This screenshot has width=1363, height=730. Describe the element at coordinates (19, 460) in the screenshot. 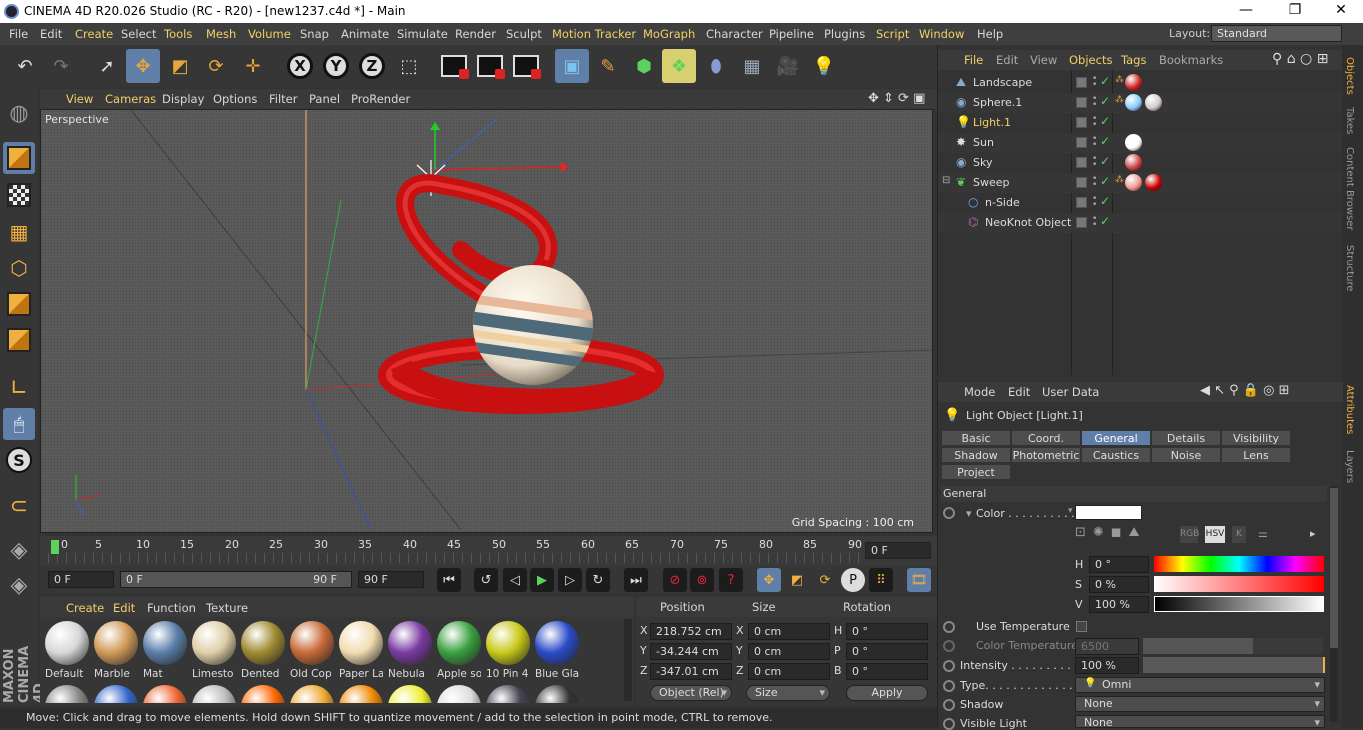

I see `solo-mode-icon: S` at that location.